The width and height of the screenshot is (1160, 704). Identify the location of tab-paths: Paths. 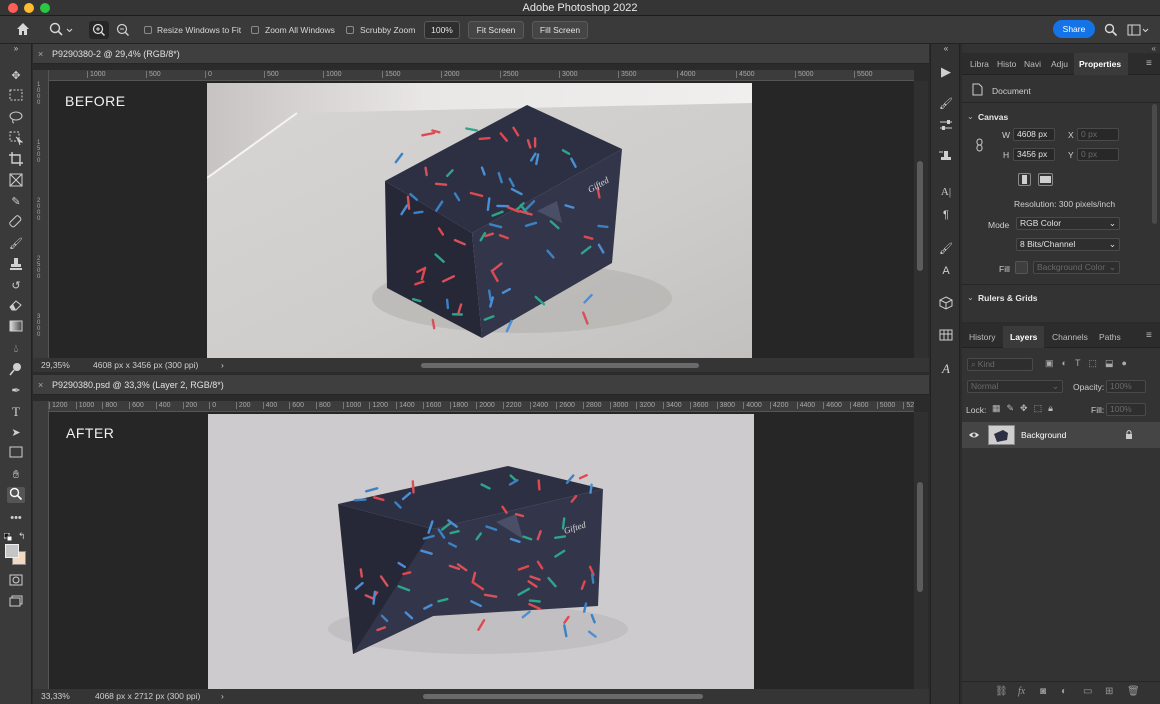
(1110, 337).